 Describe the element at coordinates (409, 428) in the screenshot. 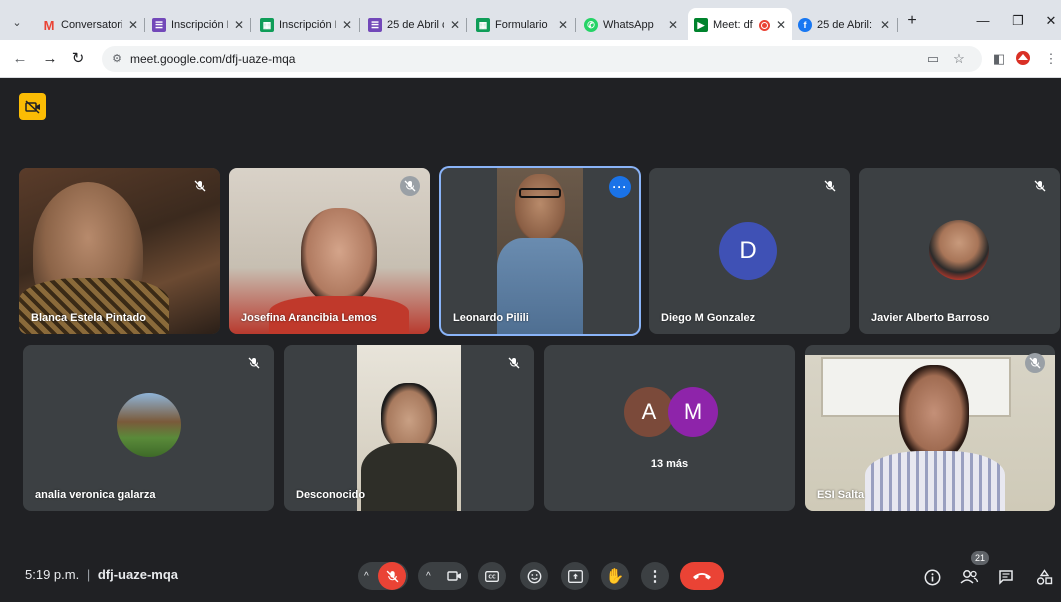

I see `participant-tile: Desconocido` at that location.